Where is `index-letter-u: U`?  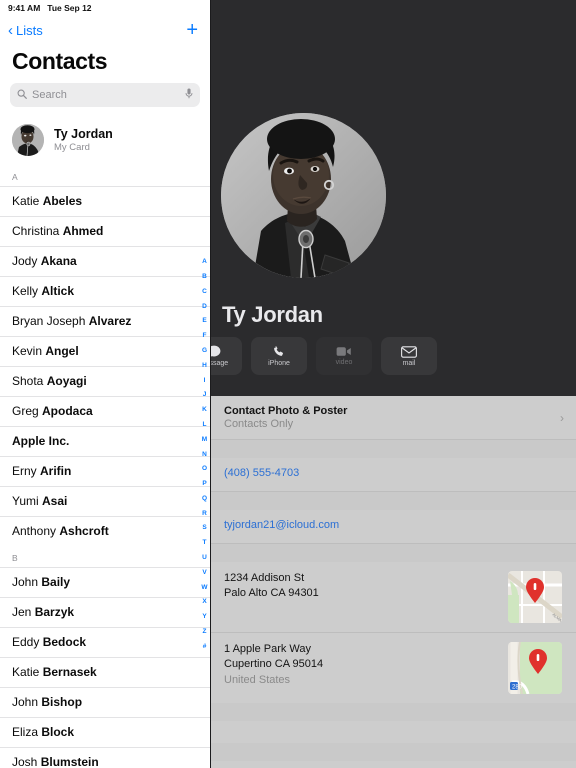
index-letter-u: U is located at coordinates (204, 558).